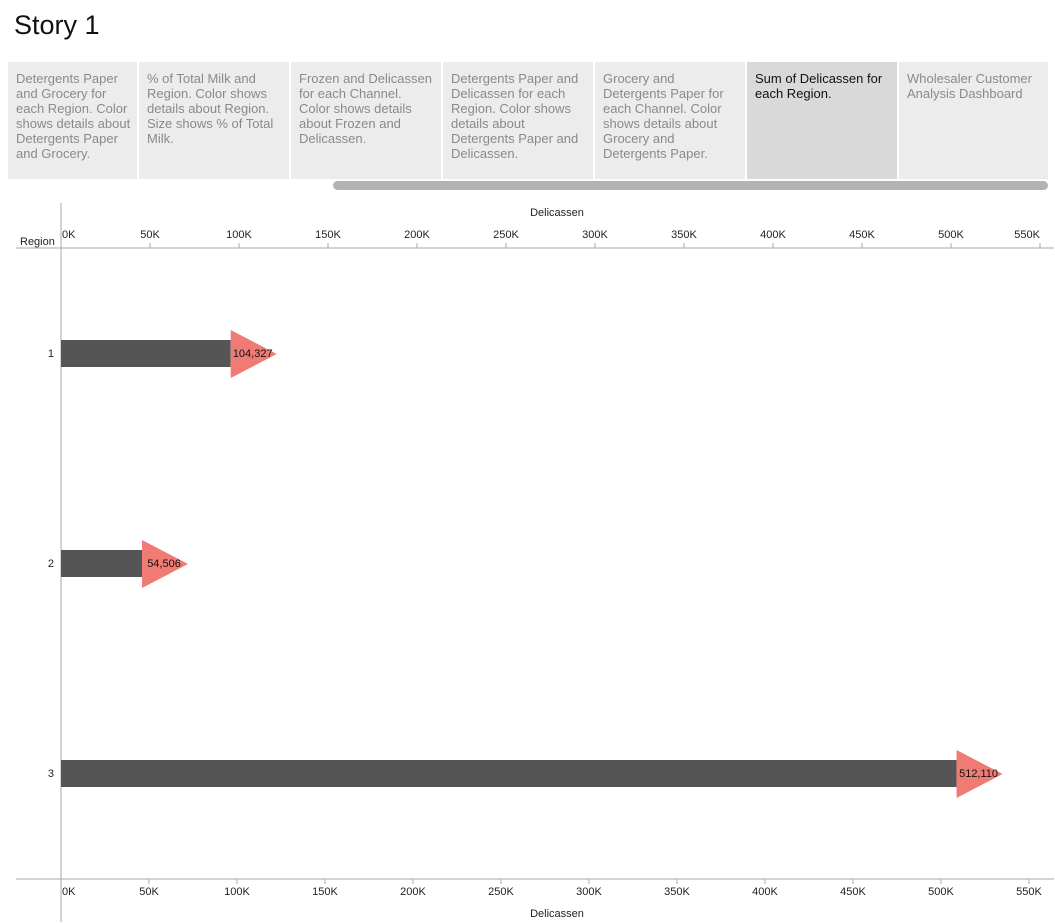 This screenshot has height=923, width=1055. What do you see at coordinates (164, 564) in the screenshot?
I see `value-label-region-2: 54,506` at bounding box center [164, 564].